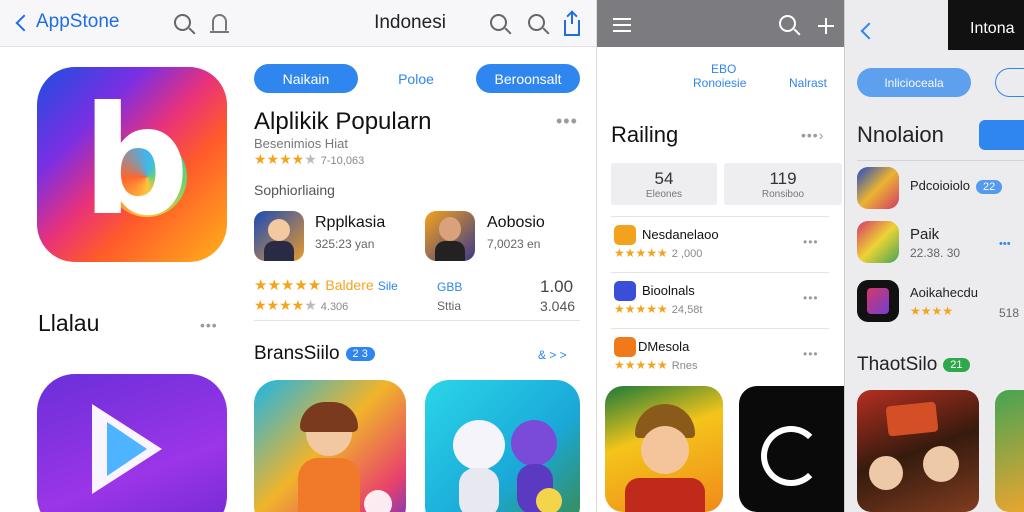 The height and width of the screenshot is (512, 1024). What do you see at coordinates (783, 194) in the screenshot?
I see `stat-2-caption: Ronsiboo` at bounding box center [783, 194].